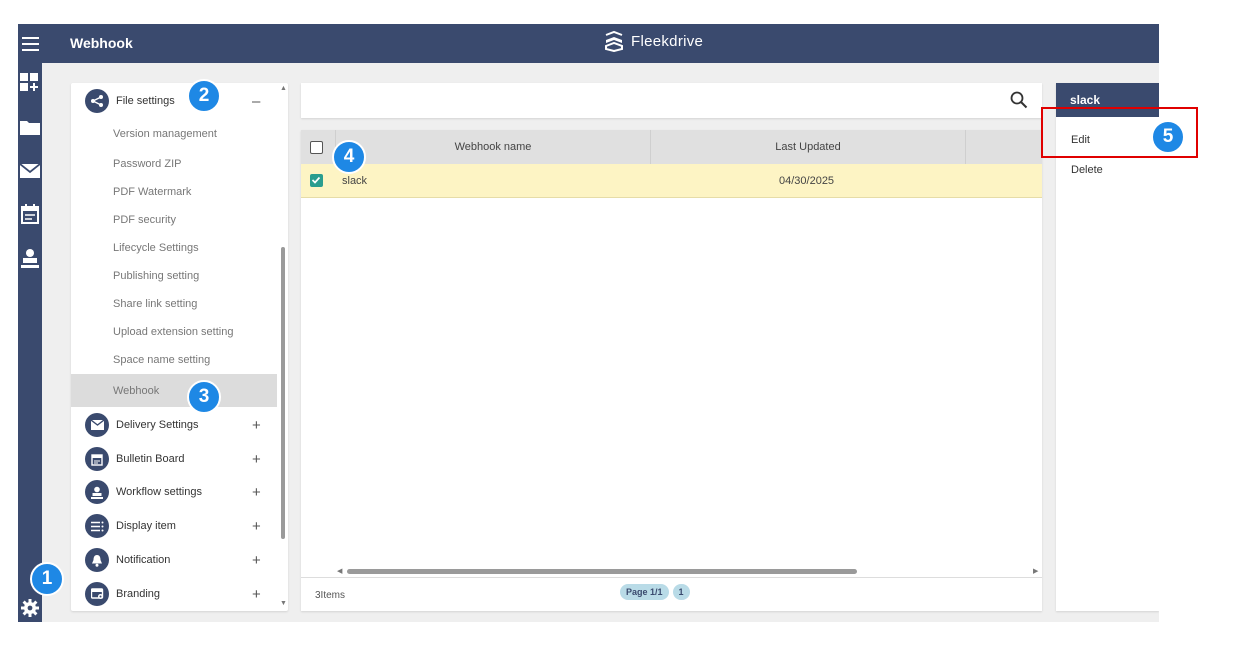 Image resolution: width=1235 pixels, height=662 pixels. I want to click on step-badge-1: 1, so click(47, 579).